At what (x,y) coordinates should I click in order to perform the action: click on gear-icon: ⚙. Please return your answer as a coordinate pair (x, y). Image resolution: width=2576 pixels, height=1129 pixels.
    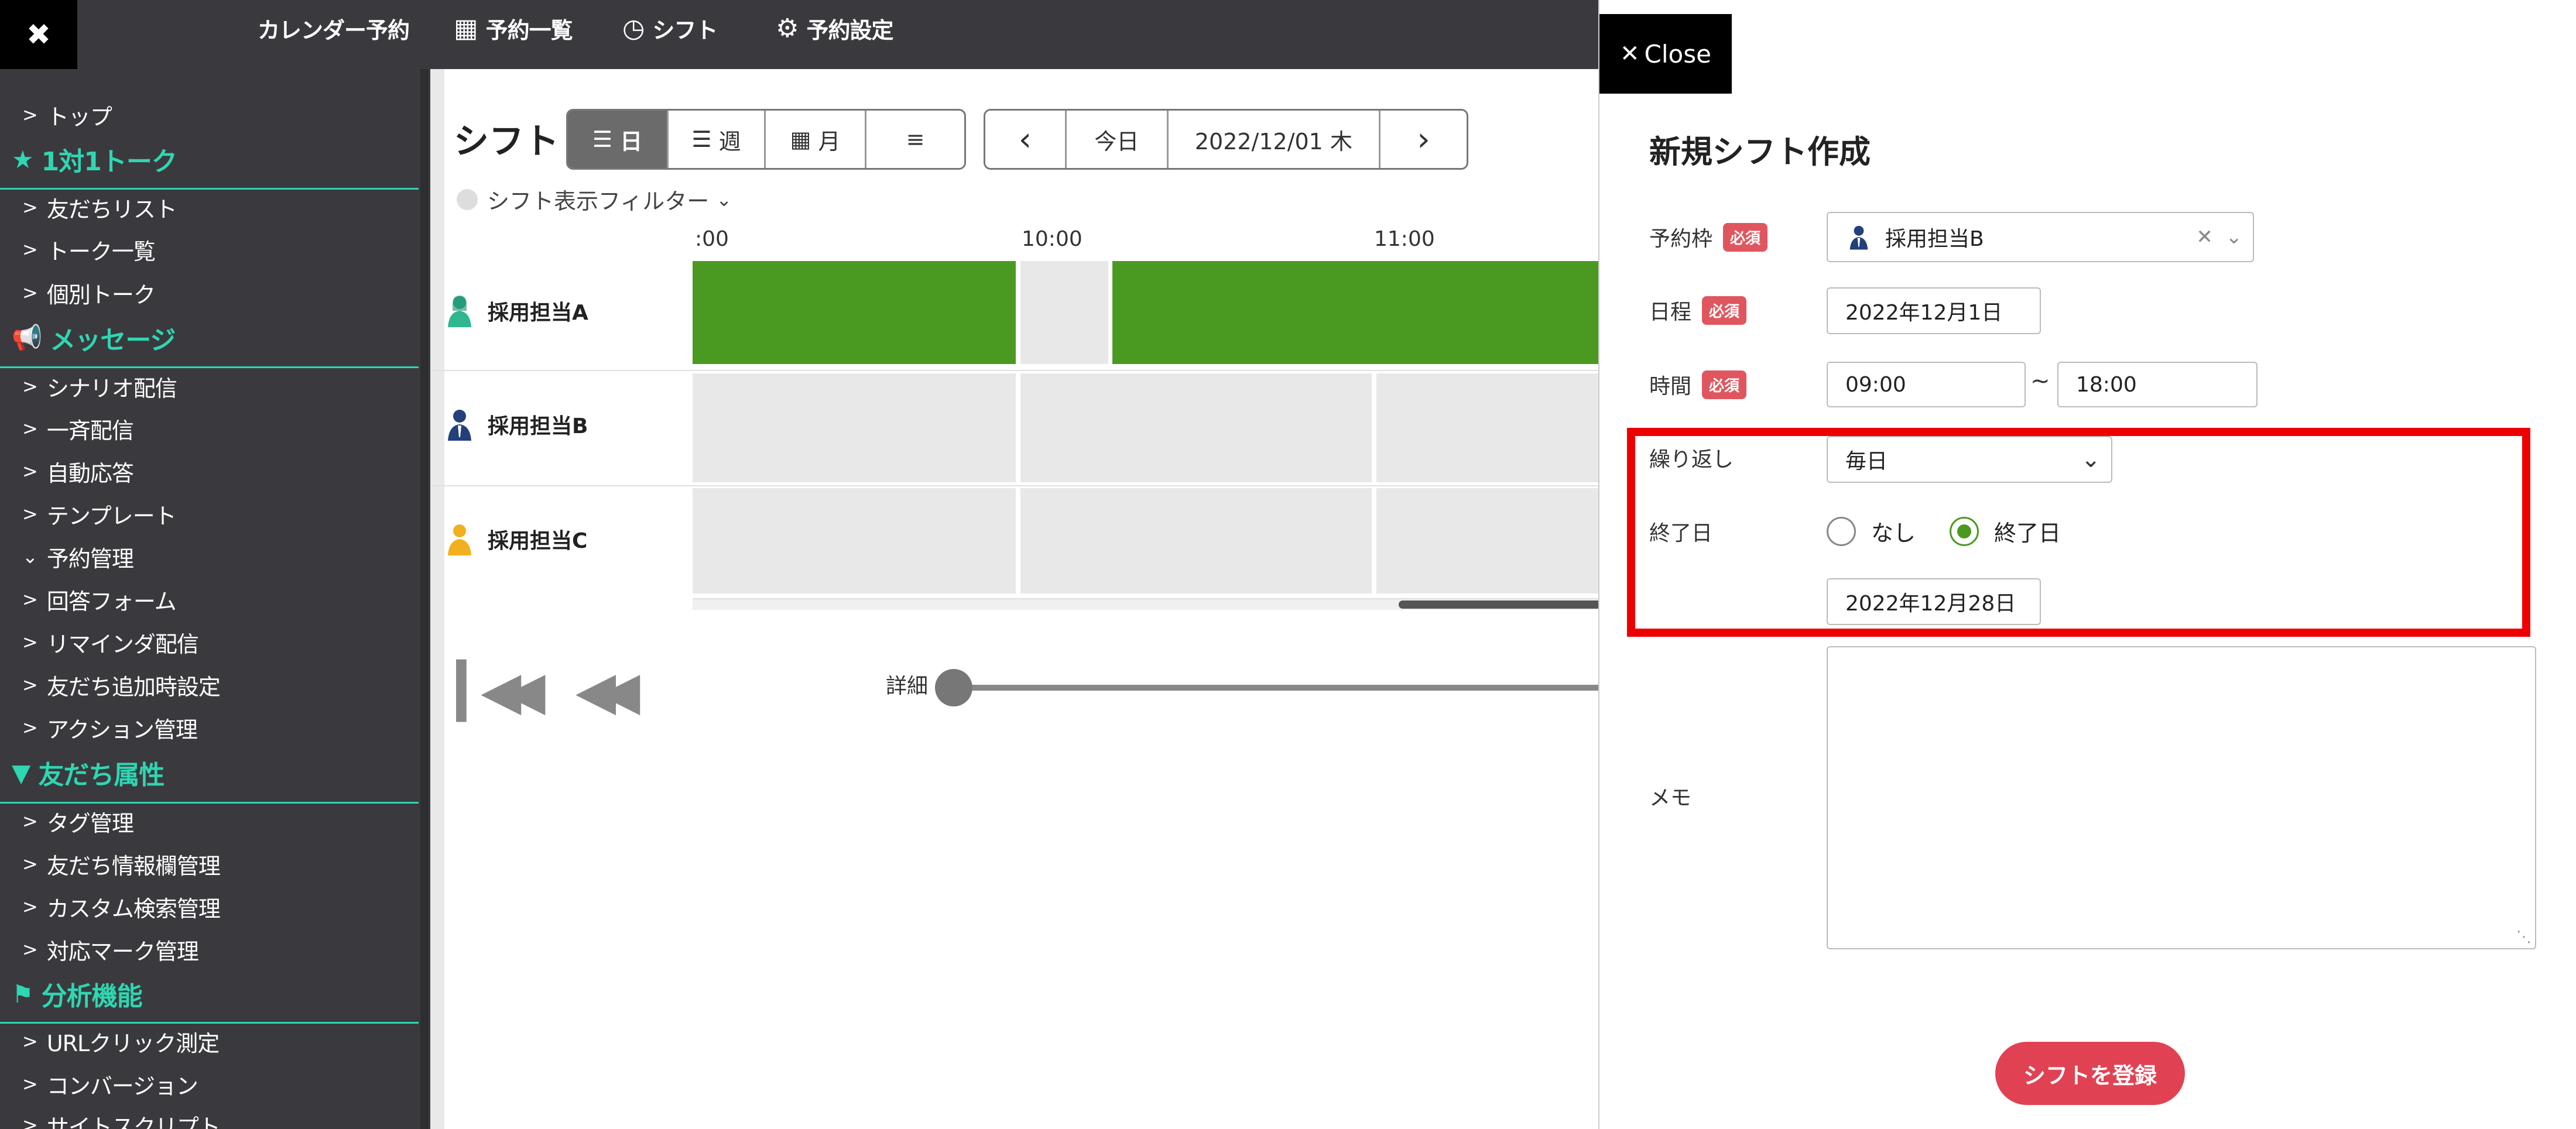
    Looking at the image, I should click on (787, 28).